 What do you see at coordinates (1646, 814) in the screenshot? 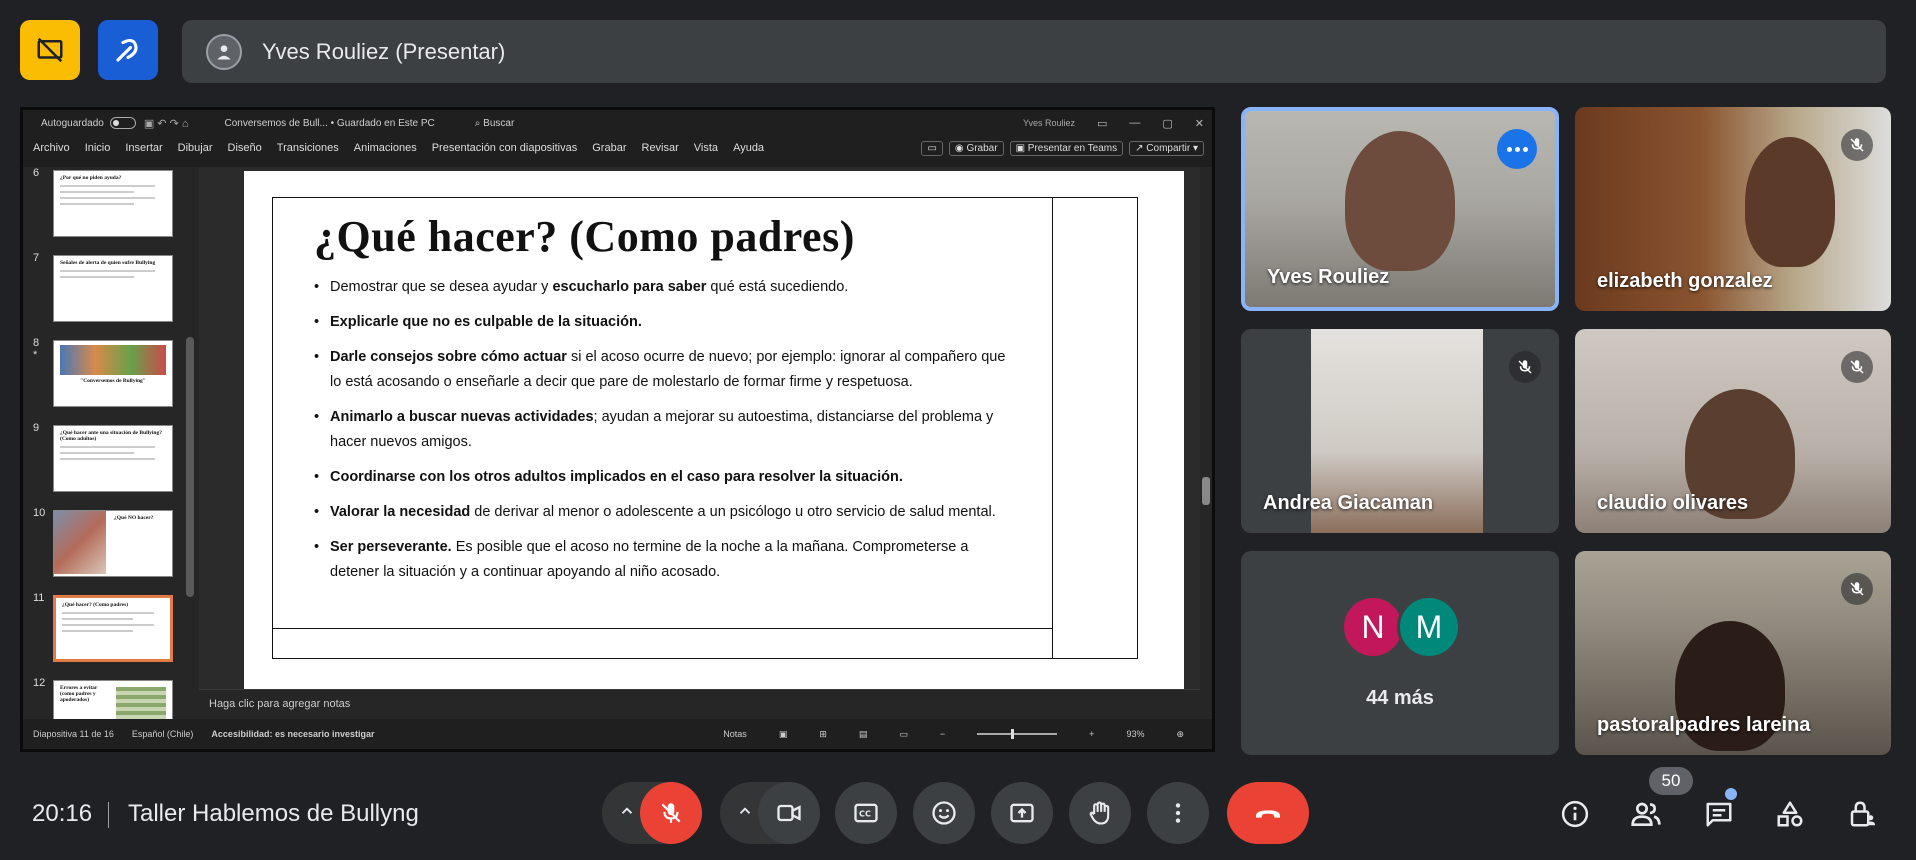
I see `people-button` at bounding box center [1646, 814].